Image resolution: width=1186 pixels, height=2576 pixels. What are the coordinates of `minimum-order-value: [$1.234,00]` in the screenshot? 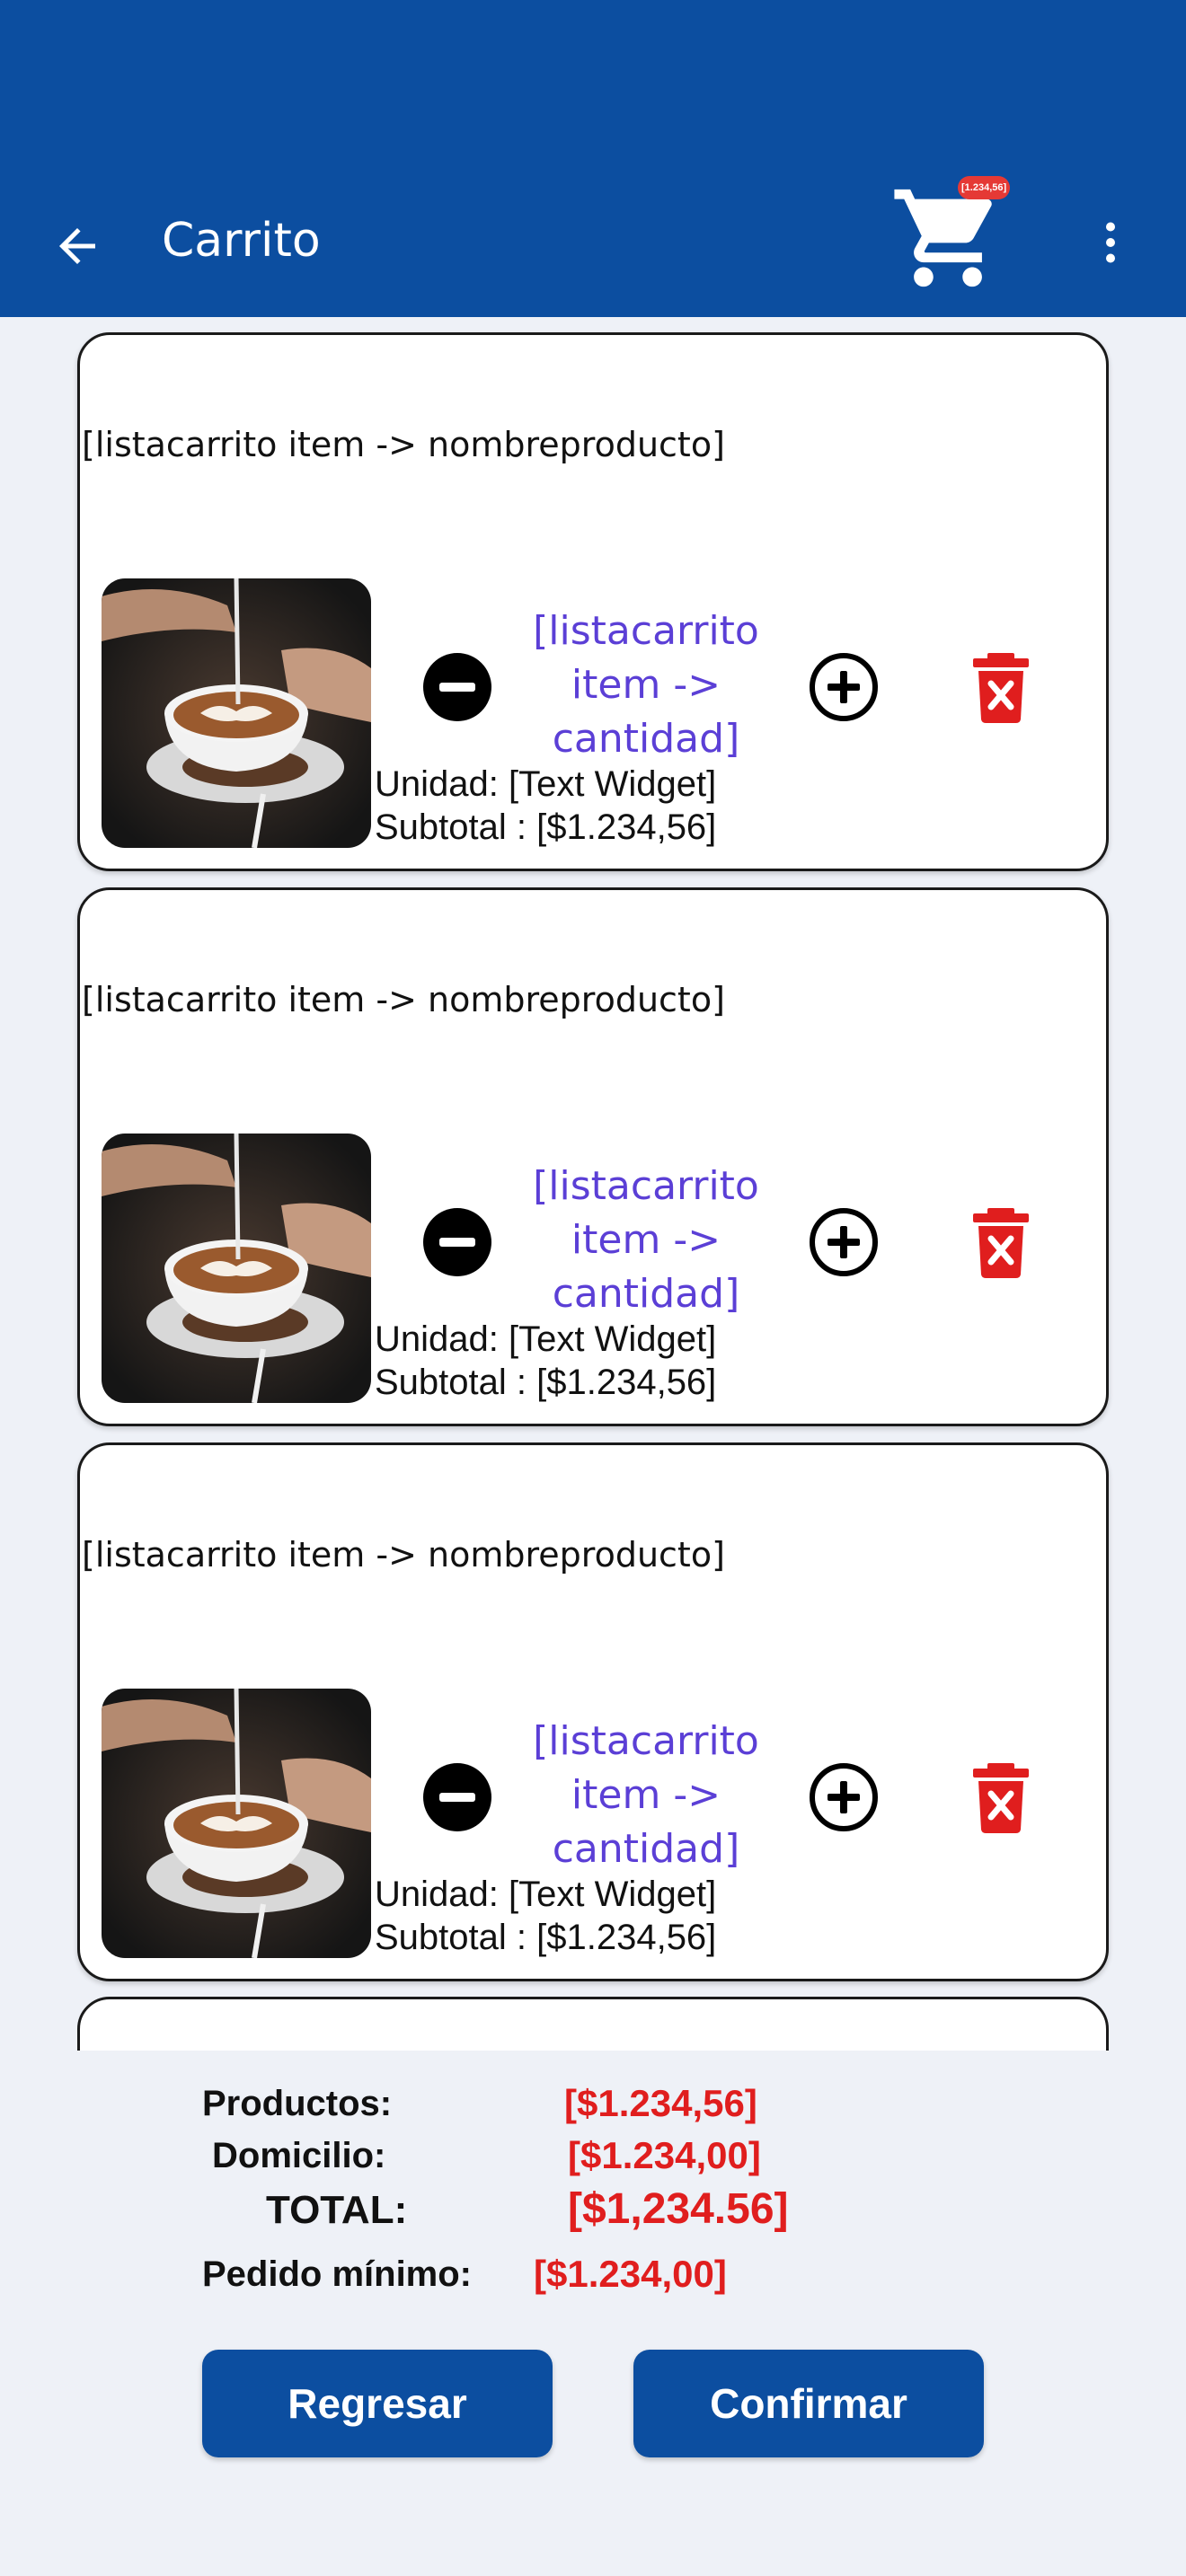 It's located at (630, 2274).